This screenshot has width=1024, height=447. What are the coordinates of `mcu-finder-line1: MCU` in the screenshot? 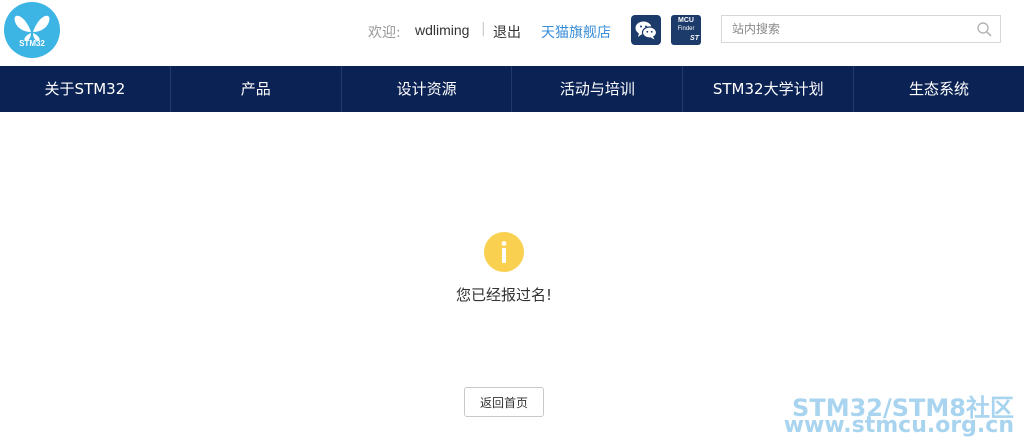 It's located at (686, 20).